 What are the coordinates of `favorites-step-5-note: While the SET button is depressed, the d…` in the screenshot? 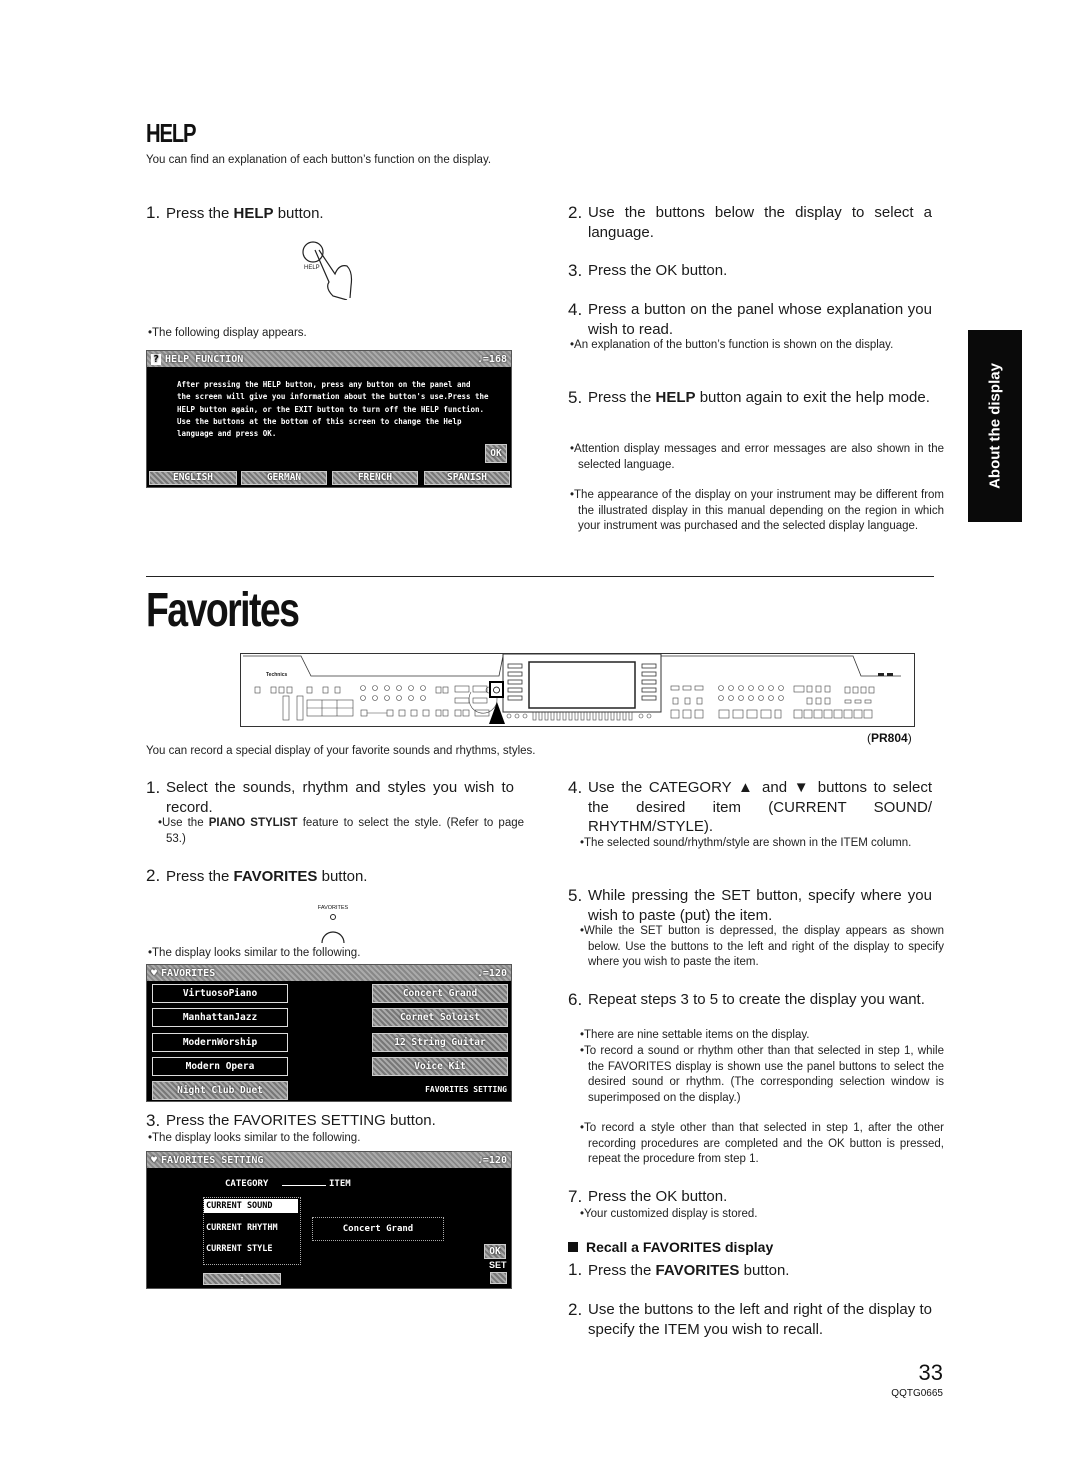 It's located at (761, 947).